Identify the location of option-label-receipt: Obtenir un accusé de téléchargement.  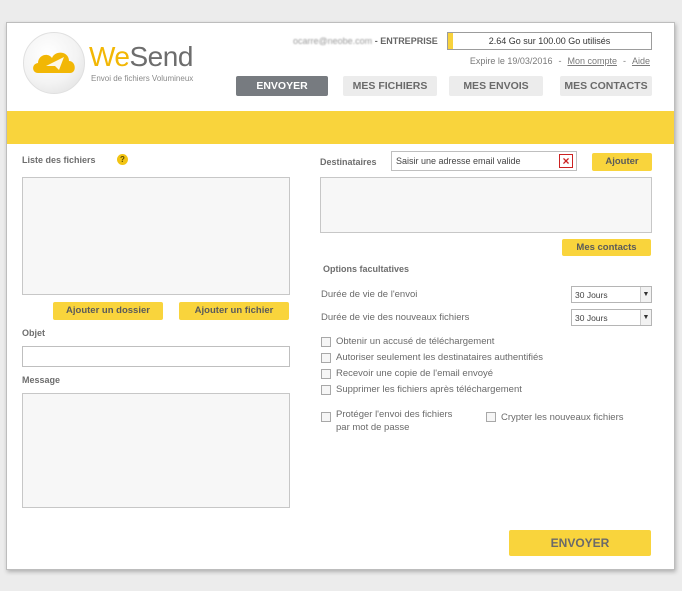
(415, 341).